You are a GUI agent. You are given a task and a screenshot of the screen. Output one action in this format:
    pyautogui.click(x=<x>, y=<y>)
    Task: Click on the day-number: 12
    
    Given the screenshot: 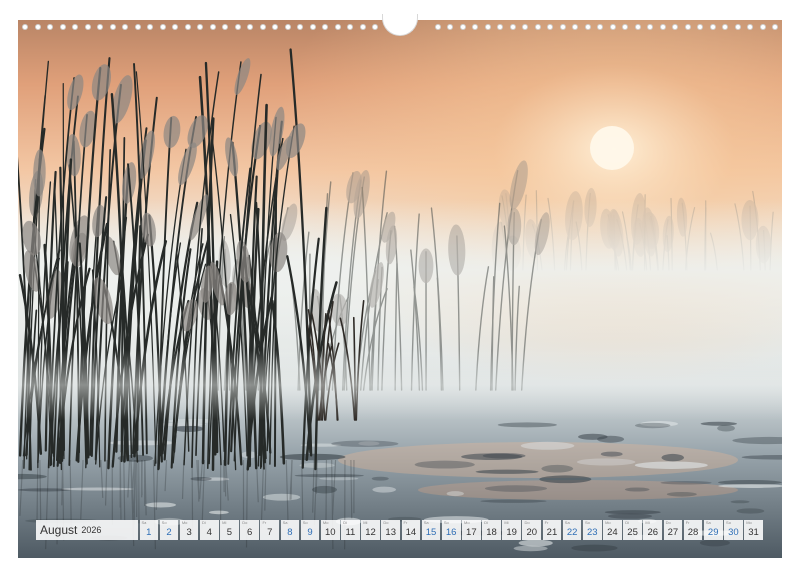 What is the action you would take?
    pyautogui.click(x=370, y=532)
    